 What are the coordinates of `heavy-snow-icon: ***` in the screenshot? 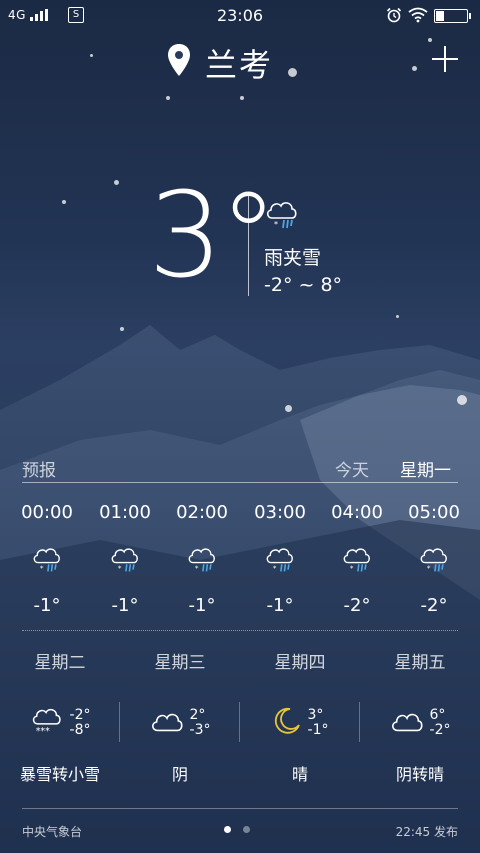 It's located at (47, 723).